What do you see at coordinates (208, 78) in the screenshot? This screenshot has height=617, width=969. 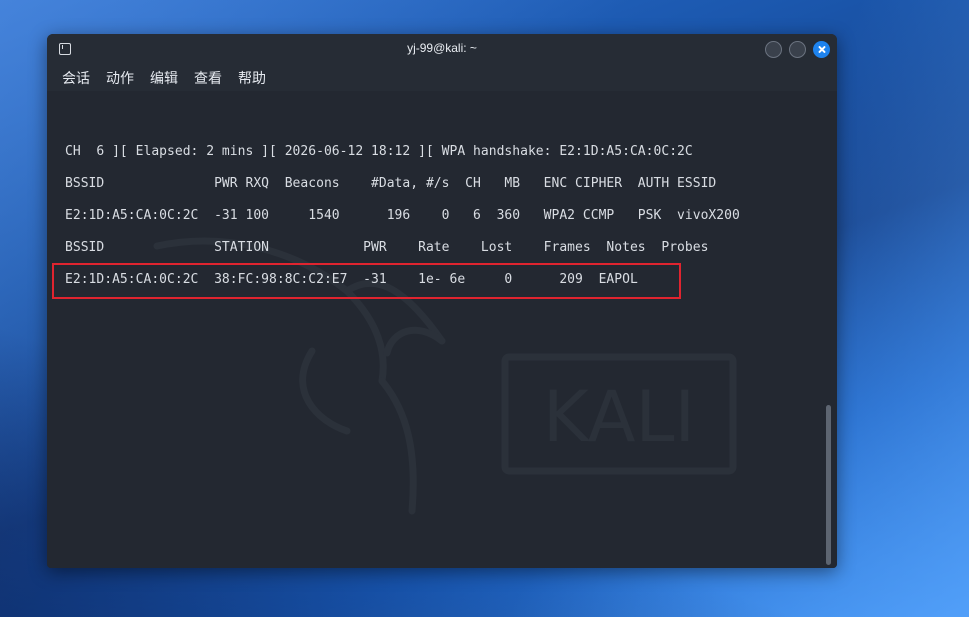 I see `menu-view: 查看` at bounding box center [208, 78].